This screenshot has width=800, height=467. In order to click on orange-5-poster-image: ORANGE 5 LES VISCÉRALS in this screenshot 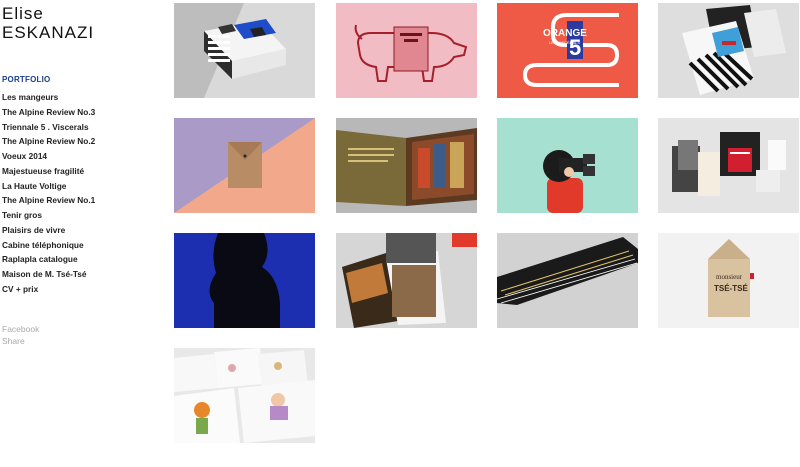, I will do `click(567, 50)`.